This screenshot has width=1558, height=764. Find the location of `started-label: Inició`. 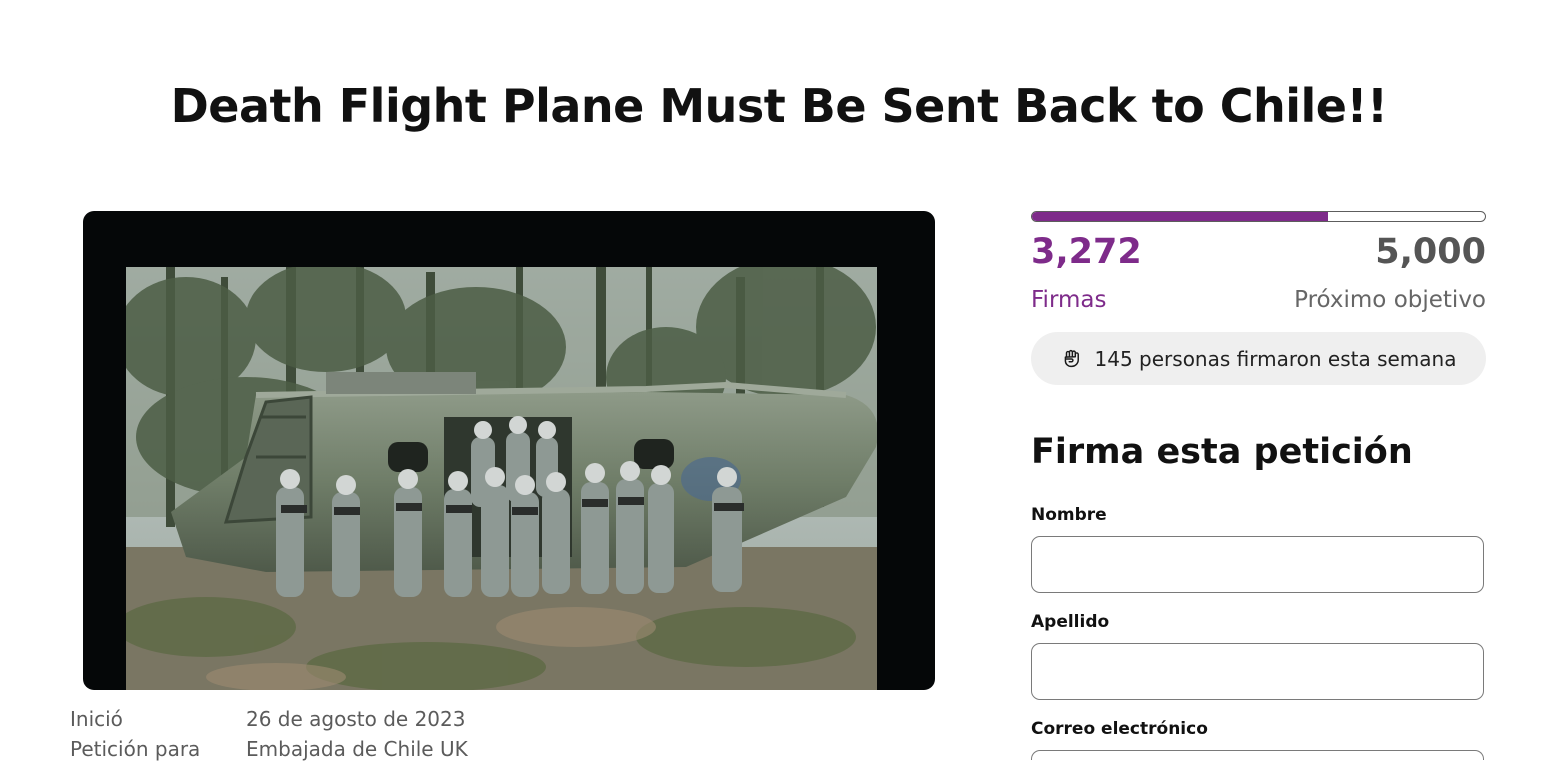

started-label: Inició is located at coordinates (96, 719).